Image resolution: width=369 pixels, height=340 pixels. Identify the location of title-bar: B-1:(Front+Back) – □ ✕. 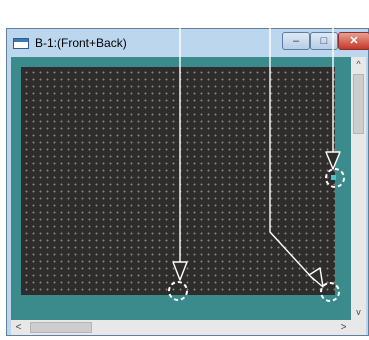
(188, 43).